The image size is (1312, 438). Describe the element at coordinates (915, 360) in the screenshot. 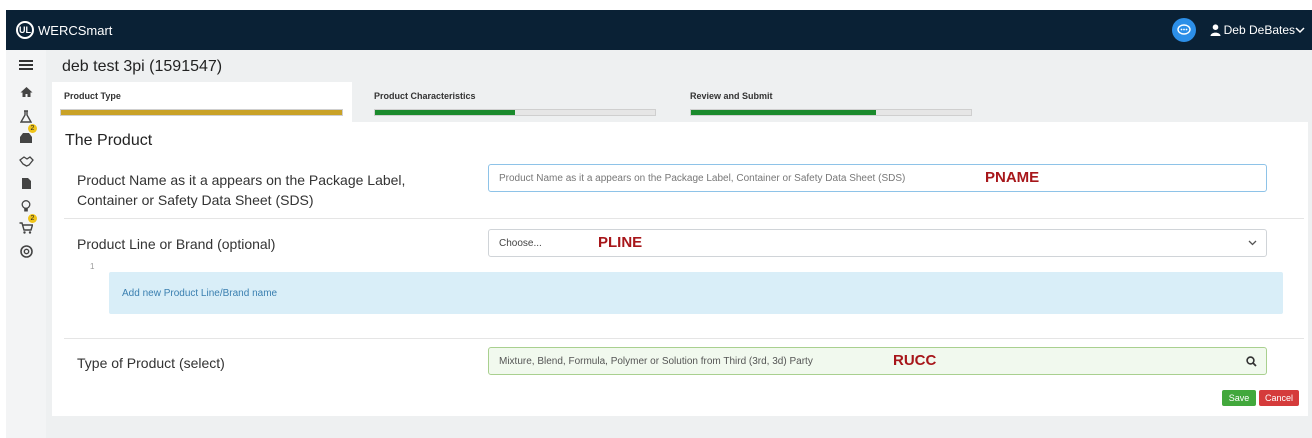

I see `rucc-annotation: RUCC` at that location.